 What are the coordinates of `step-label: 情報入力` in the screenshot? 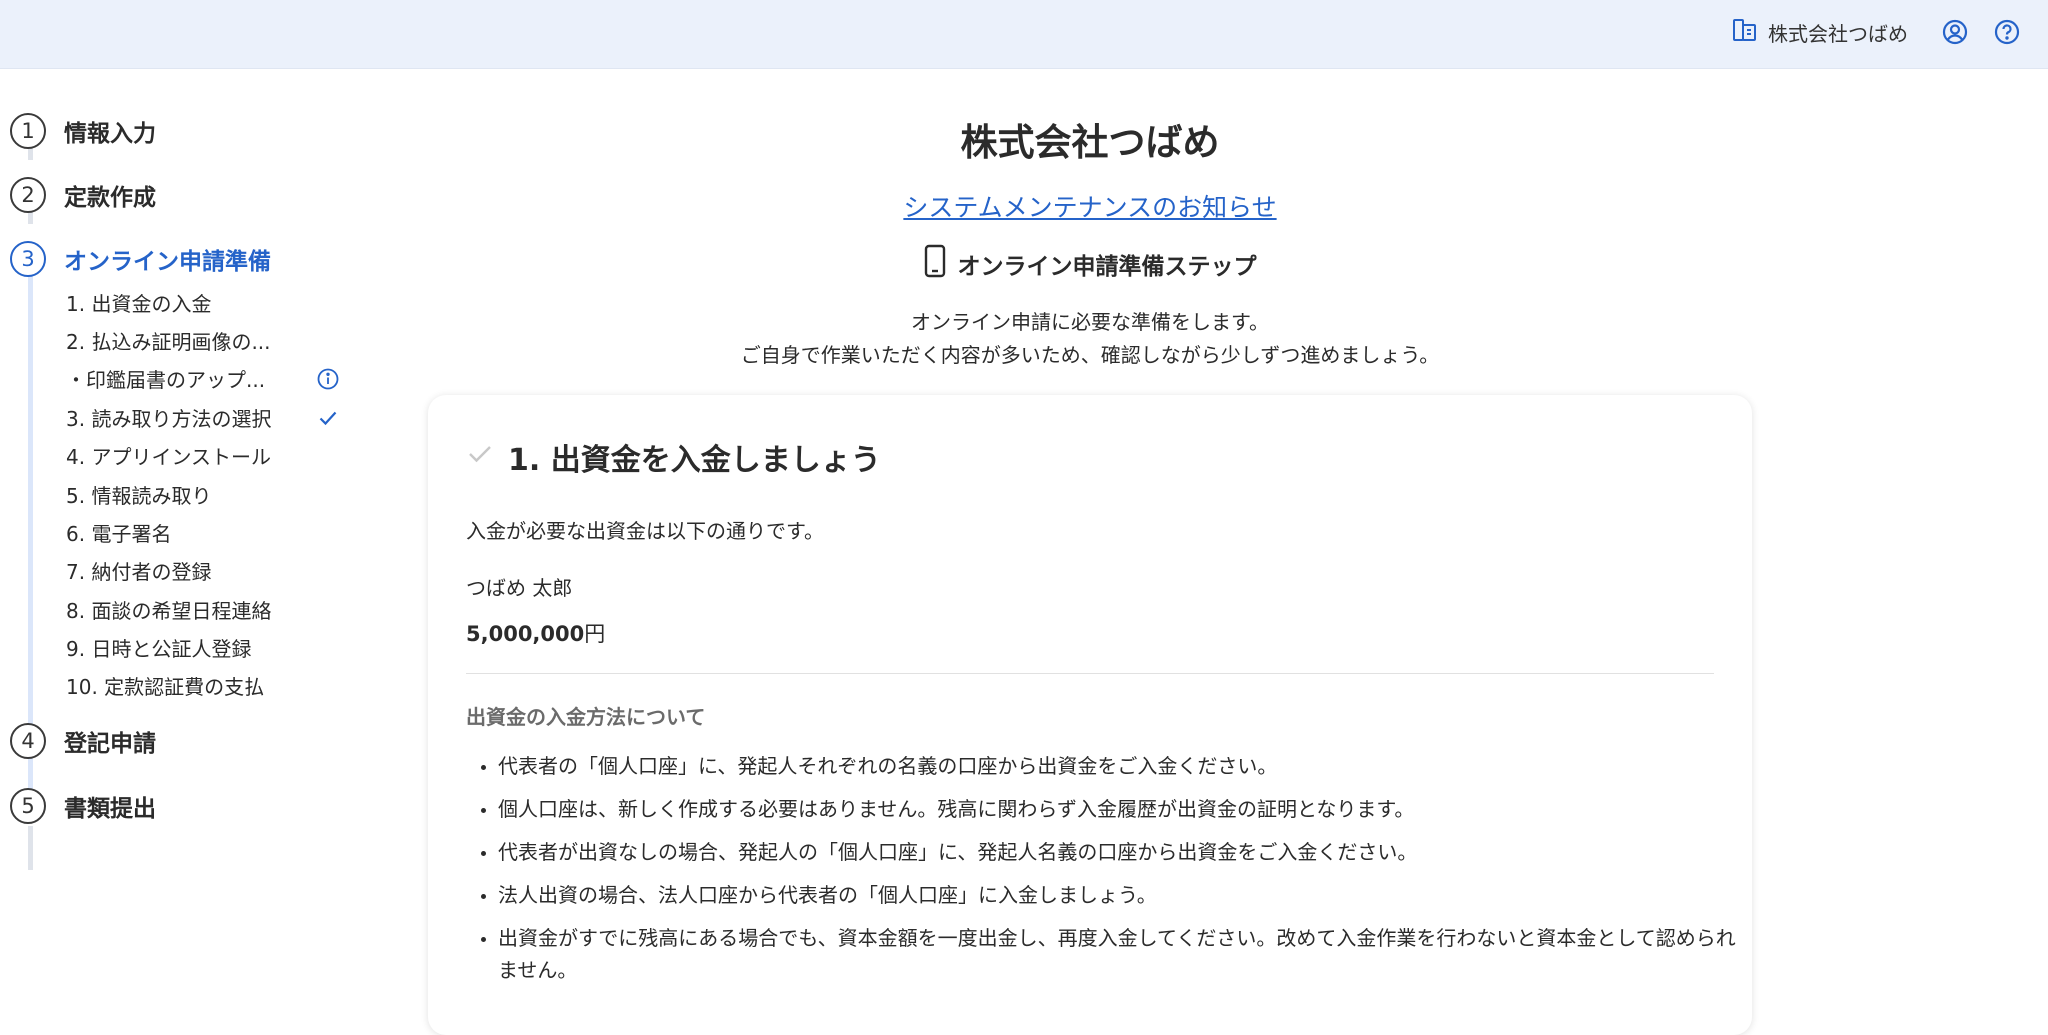 It's located at (110, 134).